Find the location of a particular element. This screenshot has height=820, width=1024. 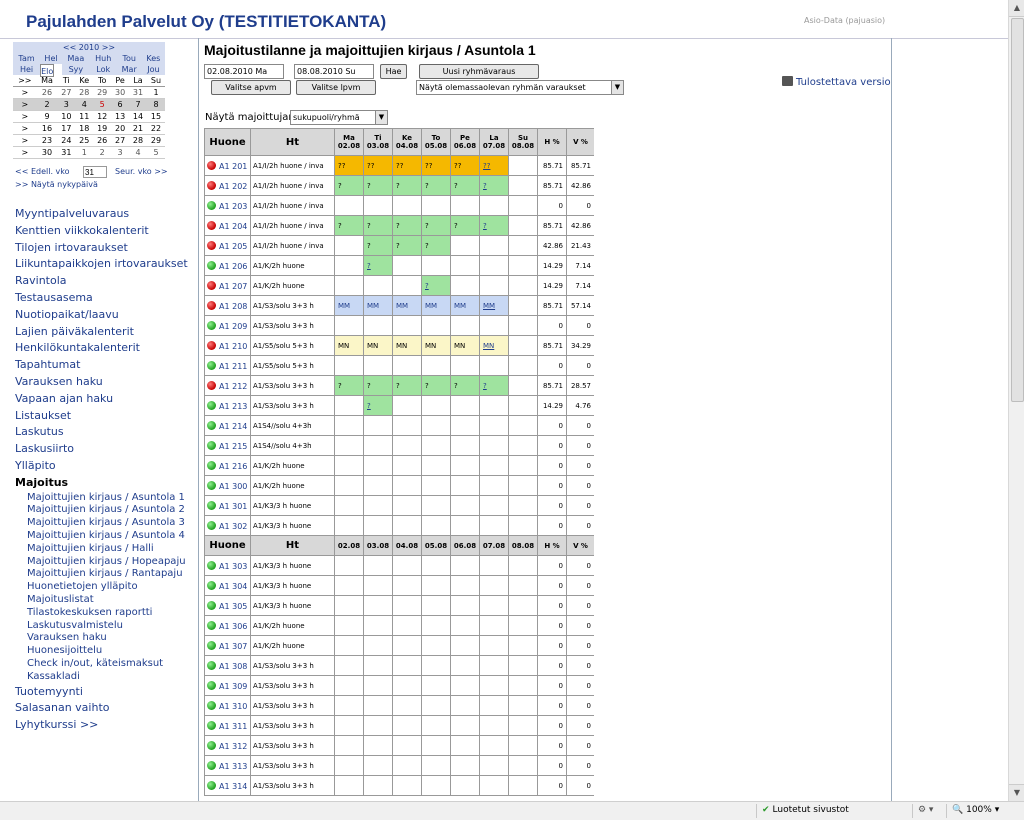

vertical-scrollbar: ▲ ▼ is located at coordinates (1016, 400).